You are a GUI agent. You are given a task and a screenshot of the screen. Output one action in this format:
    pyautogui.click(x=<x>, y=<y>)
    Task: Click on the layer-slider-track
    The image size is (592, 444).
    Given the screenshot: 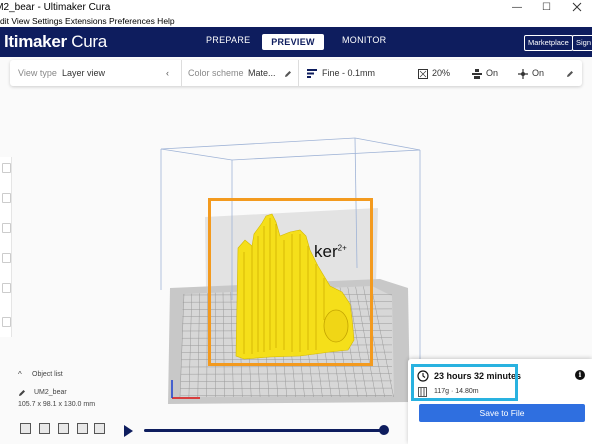 What is the action you would take?
    pyautogui.click(x=266, y=430)
    